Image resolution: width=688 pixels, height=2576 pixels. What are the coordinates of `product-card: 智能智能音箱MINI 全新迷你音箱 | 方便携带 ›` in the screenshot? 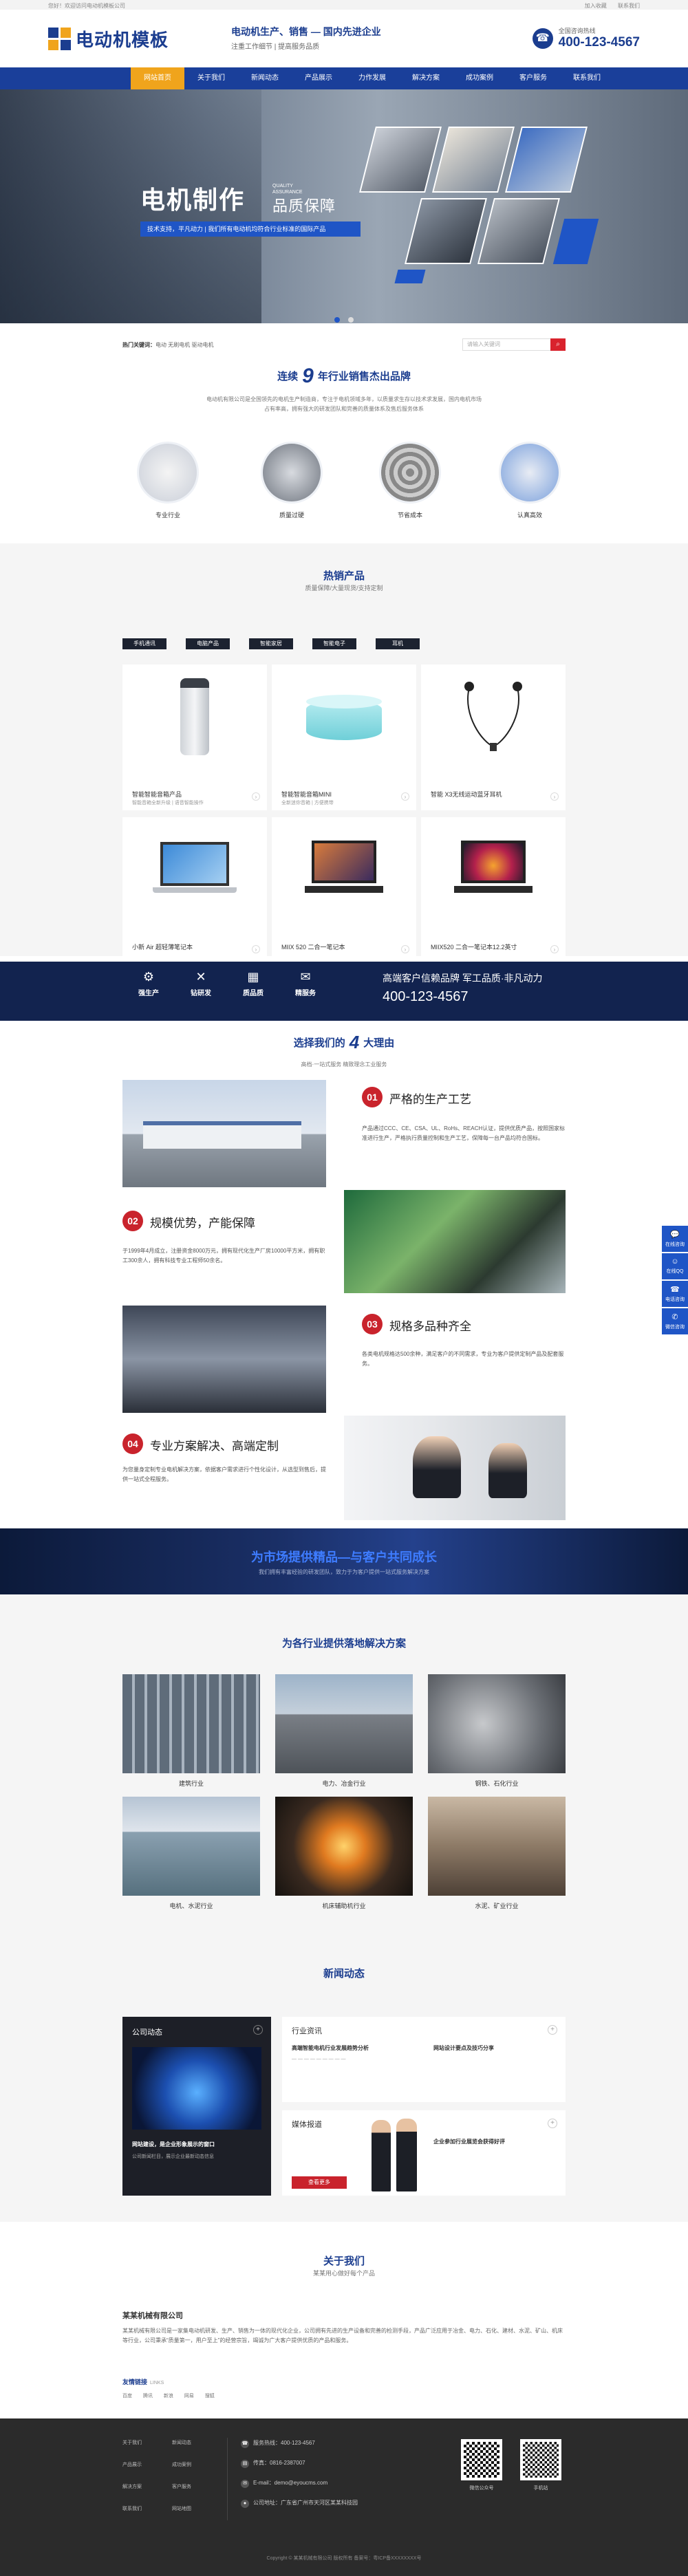 It's located at (344, 737).